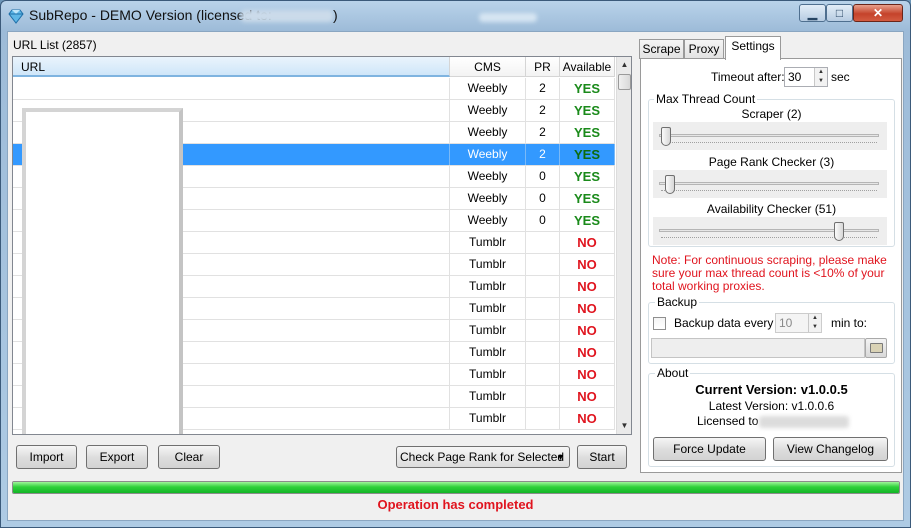 Image resolution: width=911 pixels, height=528 pixels. Describe the element at coordinates (806, 77) in the screenshot. I see `timeout-spinner: 30 ▲ ▼` at that location.